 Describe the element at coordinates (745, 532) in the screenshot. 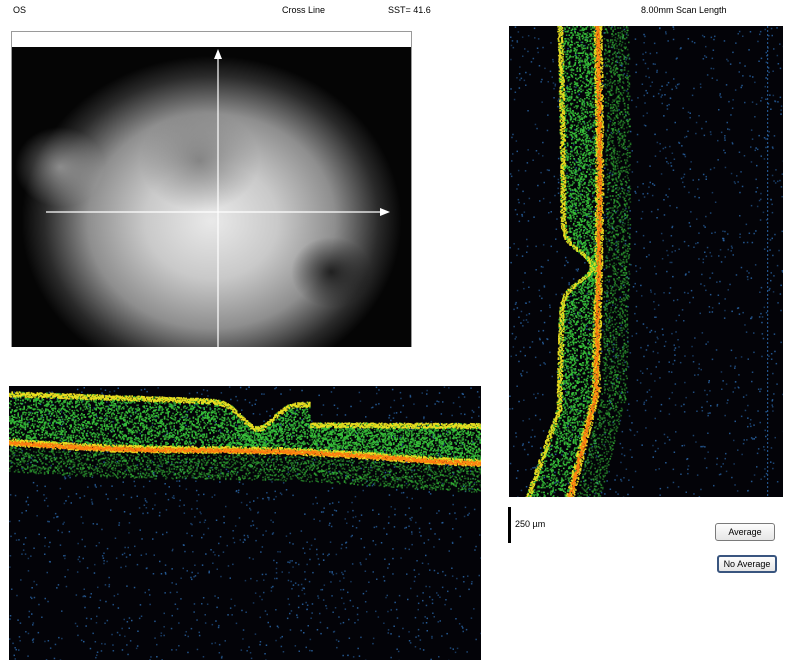

I see `average-button: Average` at that location.